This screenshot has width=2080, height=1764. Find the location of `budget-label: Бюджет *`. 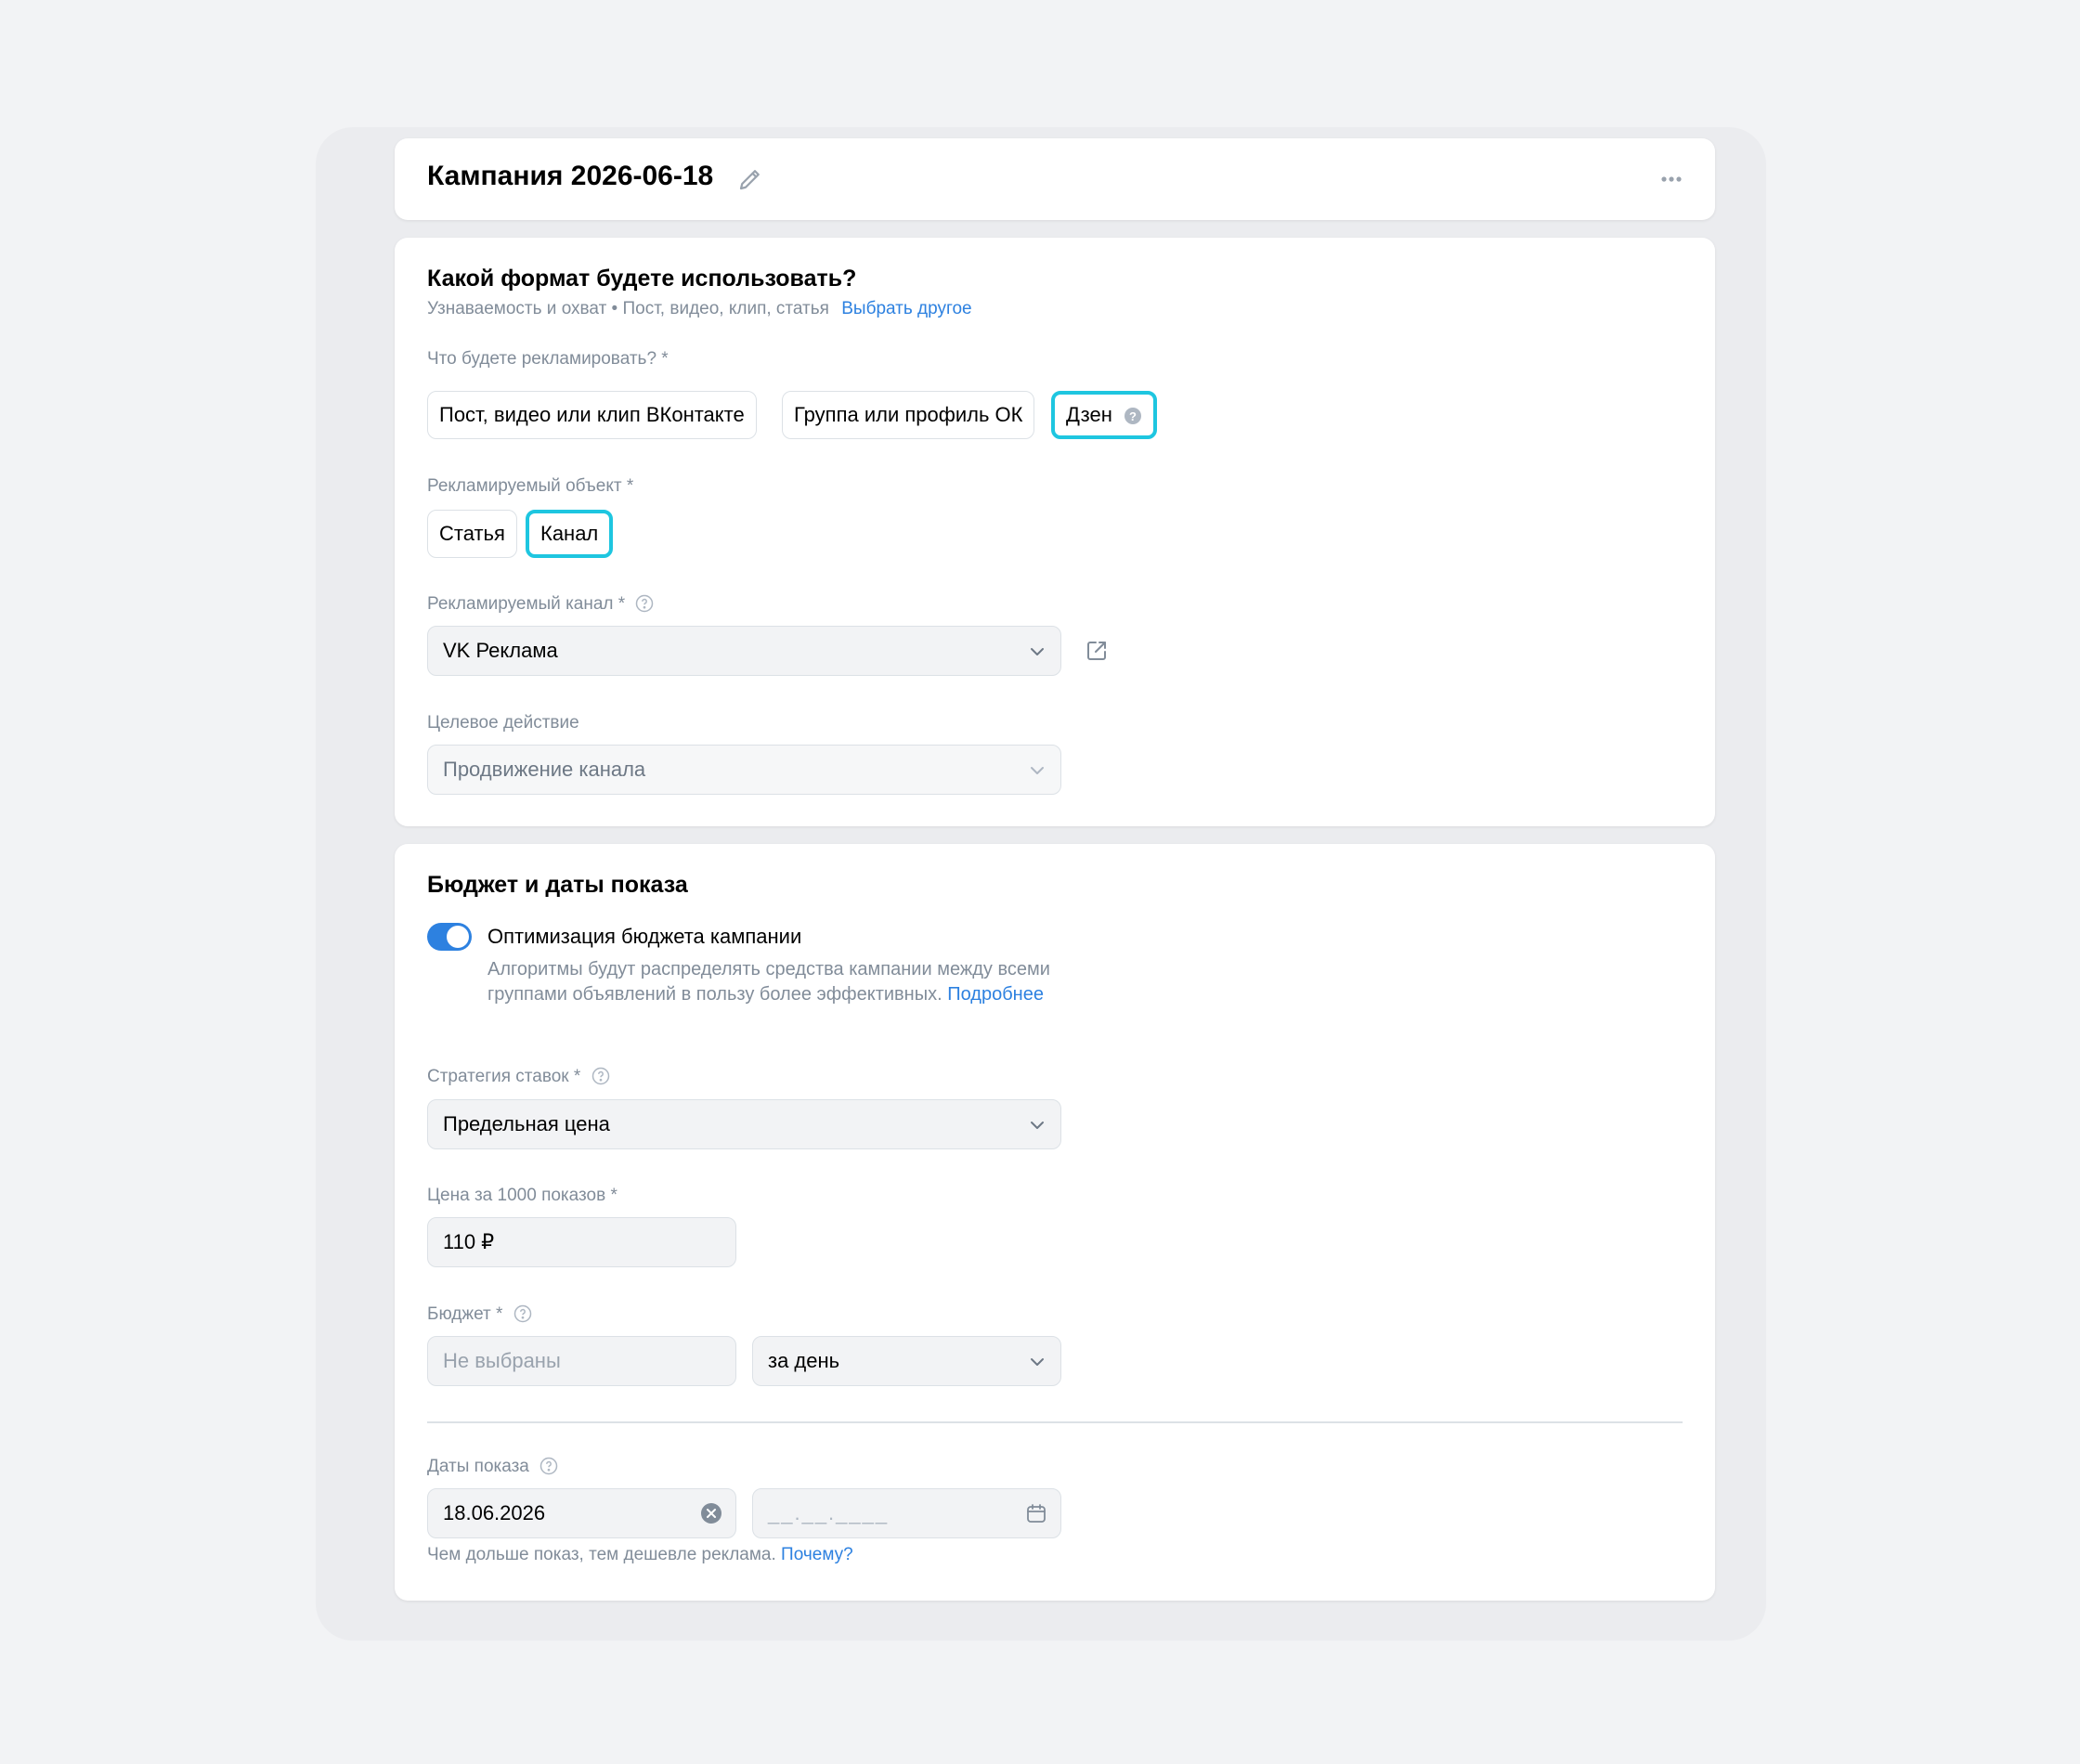

budget-label: Бюджет * is located at coordinates (479, 1314).